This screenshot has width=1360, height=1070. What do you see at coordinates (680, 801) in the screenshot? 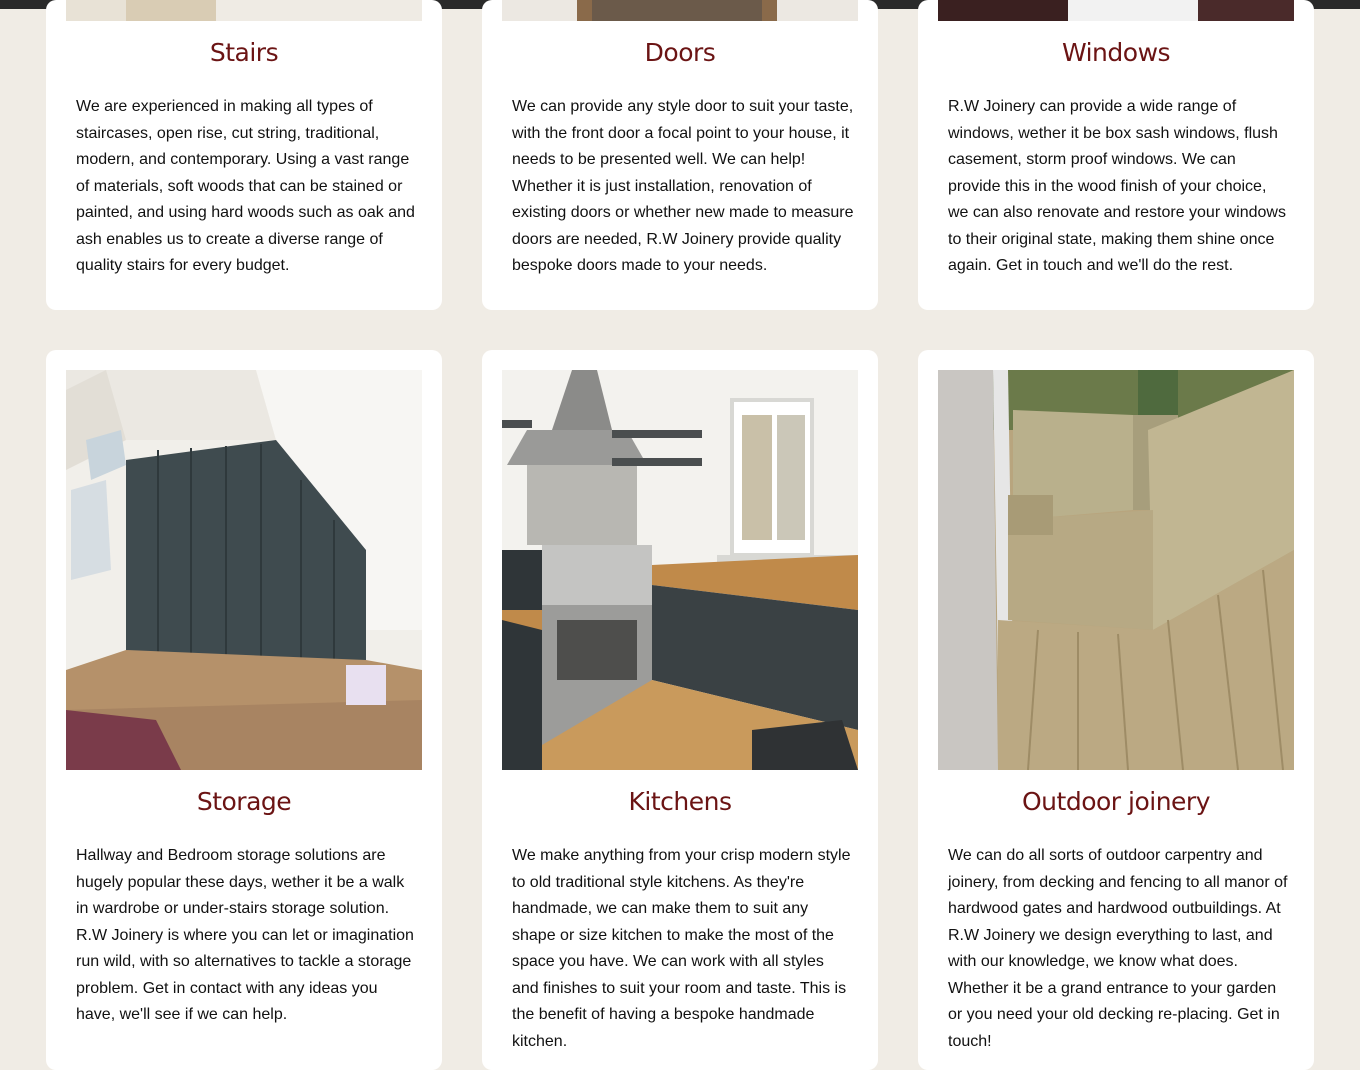
I see `service-title: Kitchens` at bounding box center [680, 801].